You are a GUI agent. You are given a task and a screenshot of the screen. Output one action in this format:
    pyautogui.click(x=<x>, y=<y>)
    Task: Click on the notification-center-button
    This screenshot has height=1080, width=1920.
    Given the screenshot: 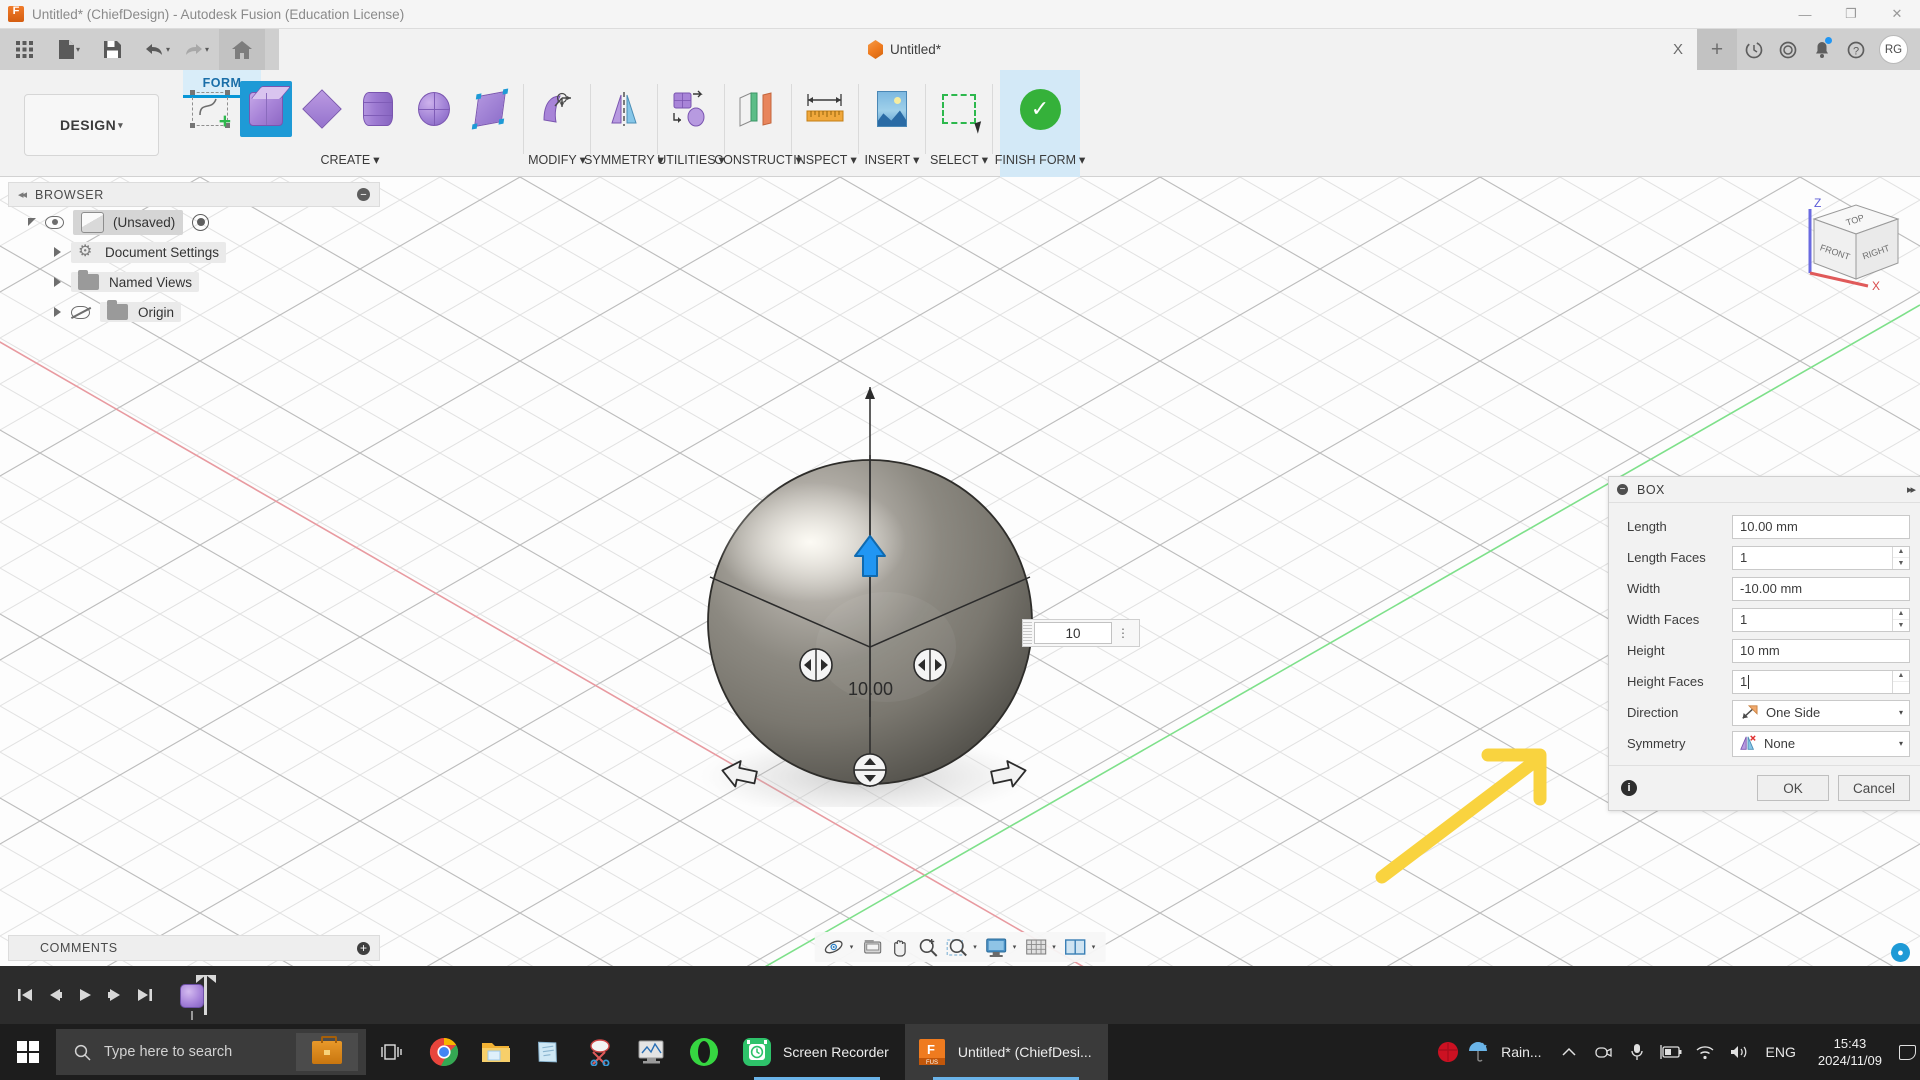 What is the action you would take?
    pyautogui.click(x=1907, y=1052)
    